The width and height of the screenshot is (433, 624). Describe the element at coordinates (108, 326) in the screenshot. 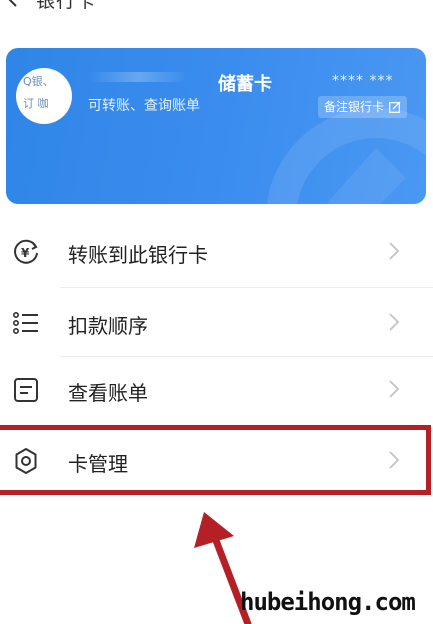

I see `menu-item-label: 扣款顺序` at that location.